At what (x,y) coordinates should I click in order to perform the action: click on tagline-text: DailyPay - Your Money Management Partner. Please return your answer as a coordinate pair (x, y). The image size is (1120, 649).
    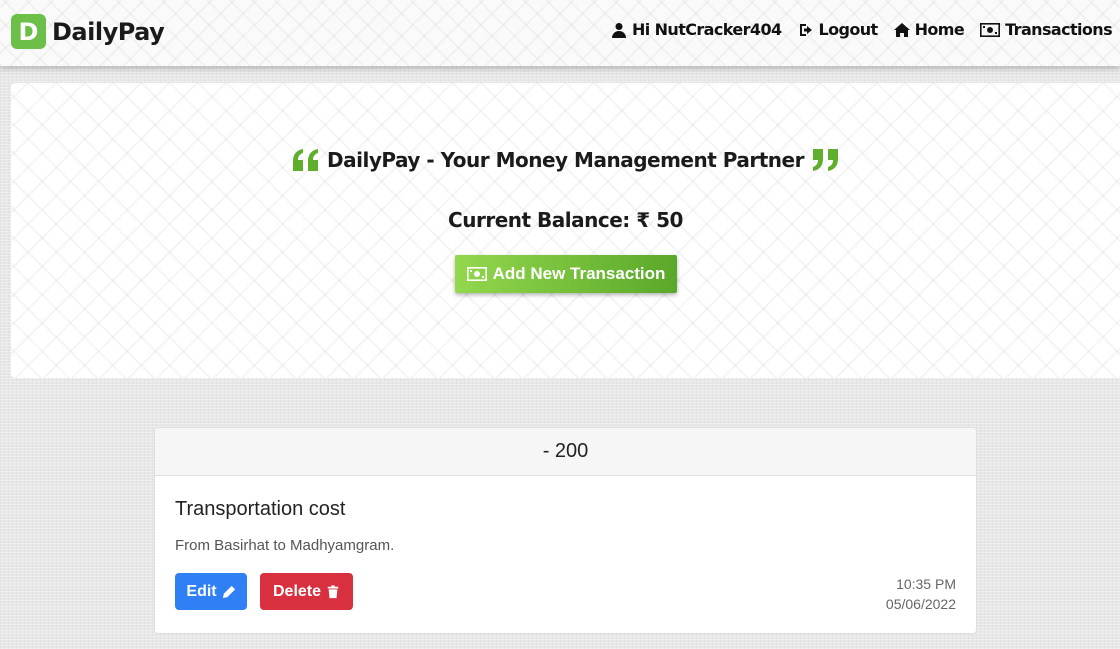
    Looking at the image, I should click on (565, 160).